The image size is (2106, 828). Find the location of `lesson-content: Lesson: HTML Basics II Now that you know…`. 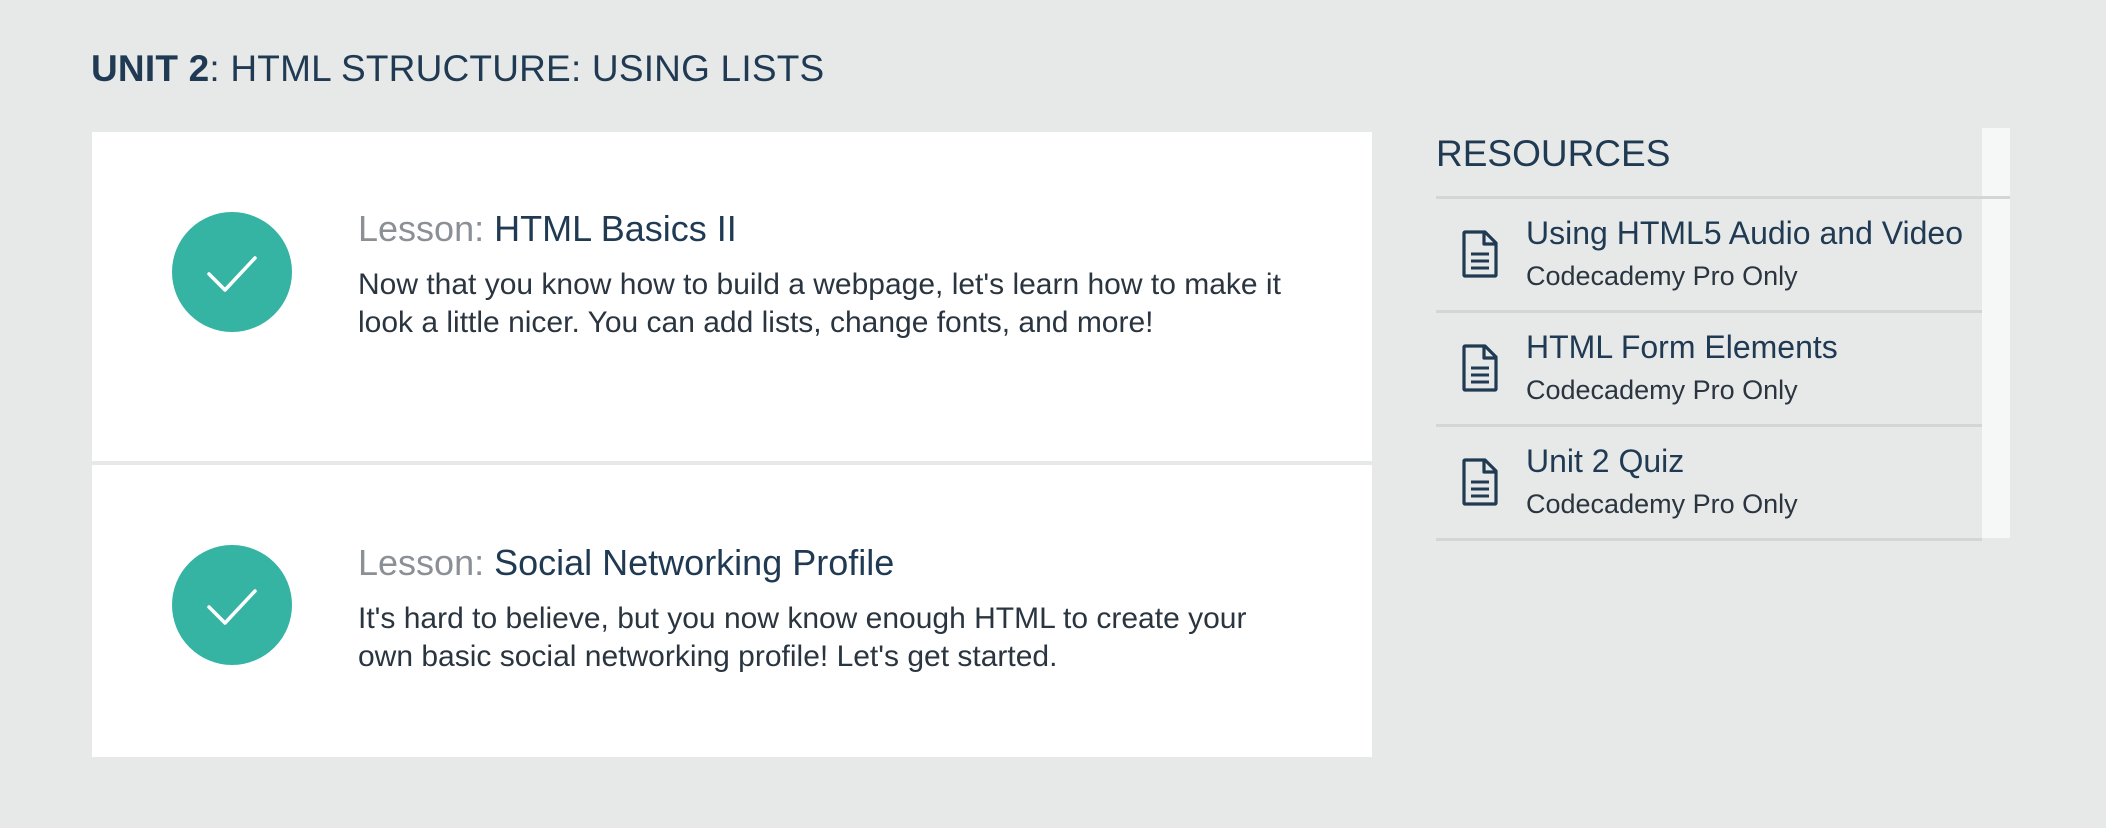

lesson-content: Lesson: HTML Basics II Now that you know… is located at coordinates (823, 274).